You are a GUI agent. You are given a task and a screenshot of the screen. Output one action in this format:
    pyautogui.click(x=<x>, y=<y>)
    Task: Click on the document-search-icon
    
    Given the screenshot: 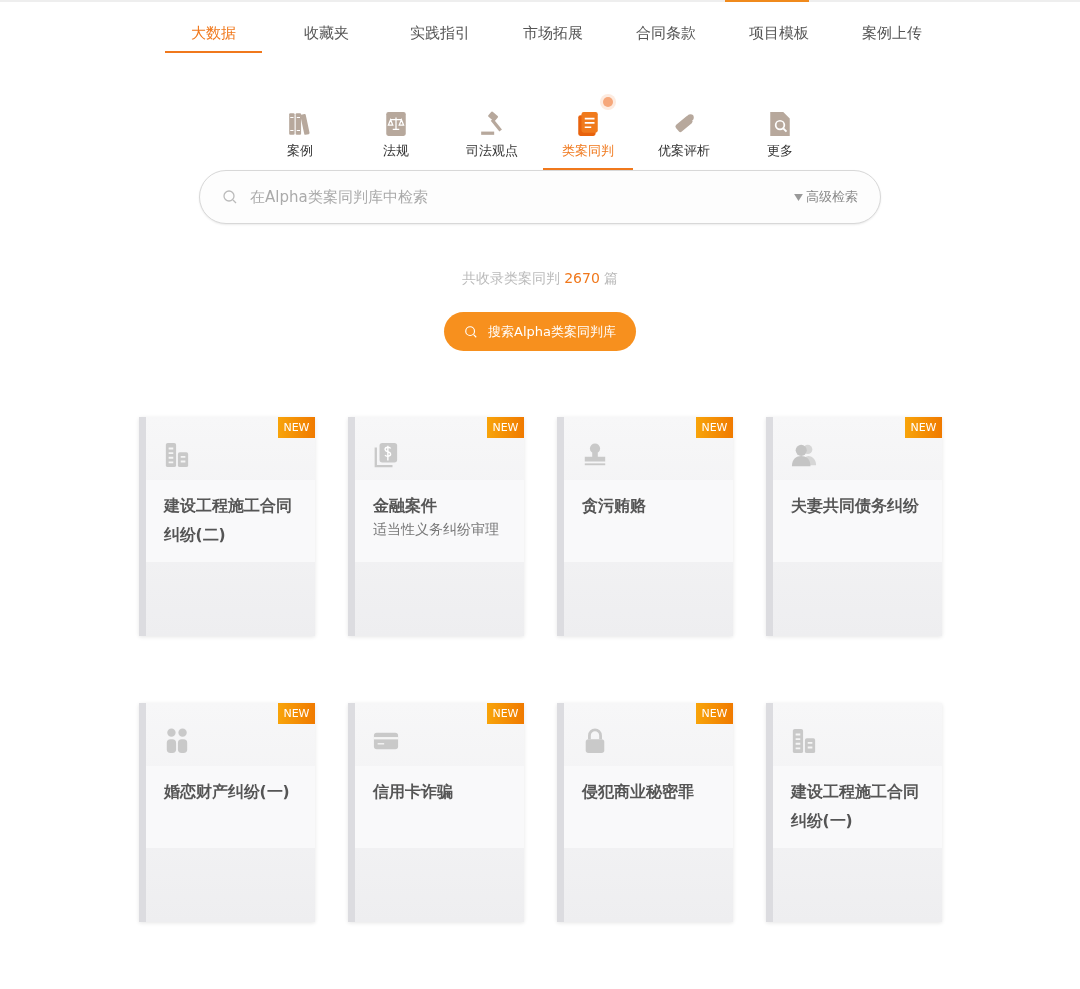 What is the action you would take?
    pyautogui.click(x=780, y=124)
    